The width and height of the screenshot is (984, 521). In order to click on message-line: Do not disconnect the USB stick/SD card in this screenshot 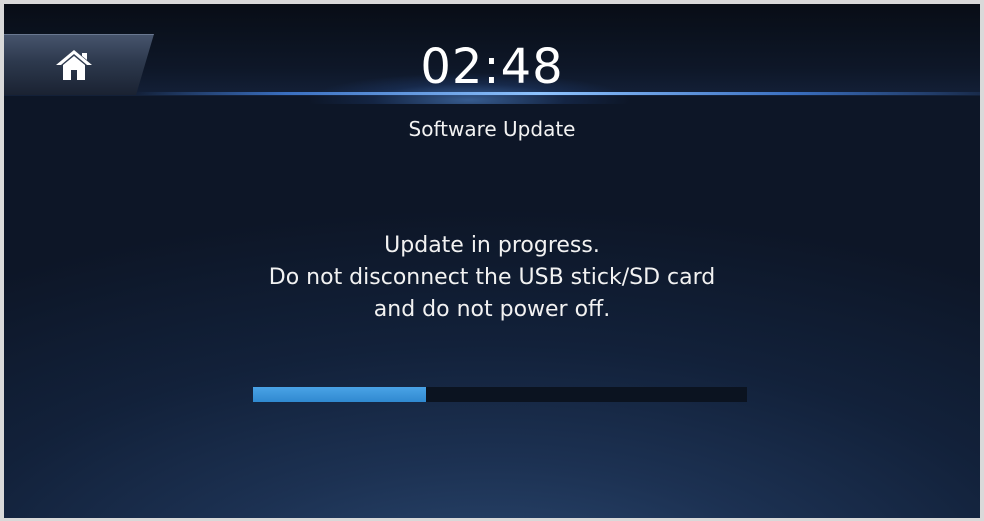, I will do `click(492, 277)`.